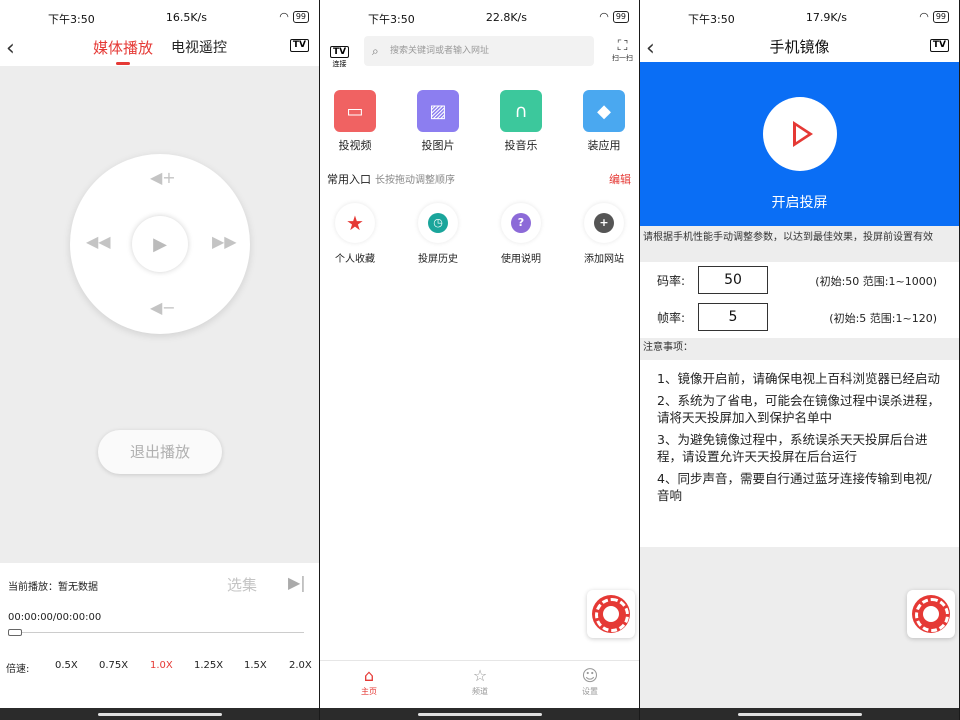  I want to click on search-icon: ⌕, so click(375, 51).